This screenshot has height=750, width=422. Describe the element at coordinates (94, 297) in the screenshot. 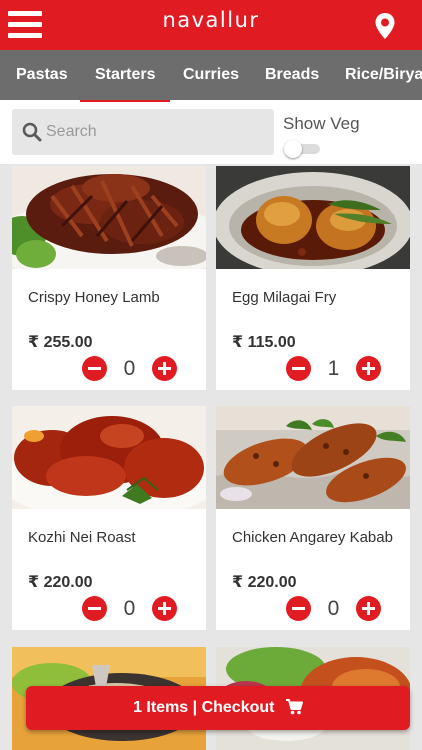

I see `dish-name: Crispy Honey Lamb` at that location.